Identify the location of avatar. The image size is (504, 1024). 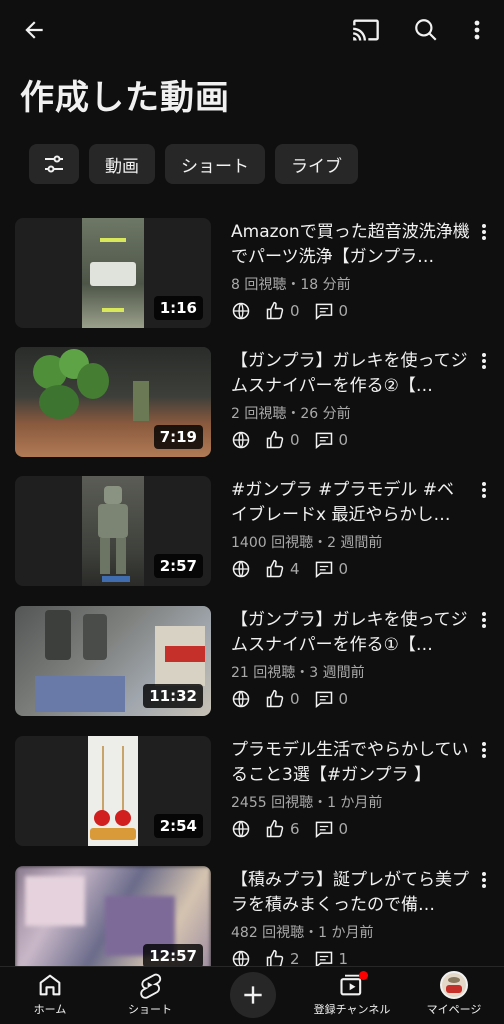
(454, 985).